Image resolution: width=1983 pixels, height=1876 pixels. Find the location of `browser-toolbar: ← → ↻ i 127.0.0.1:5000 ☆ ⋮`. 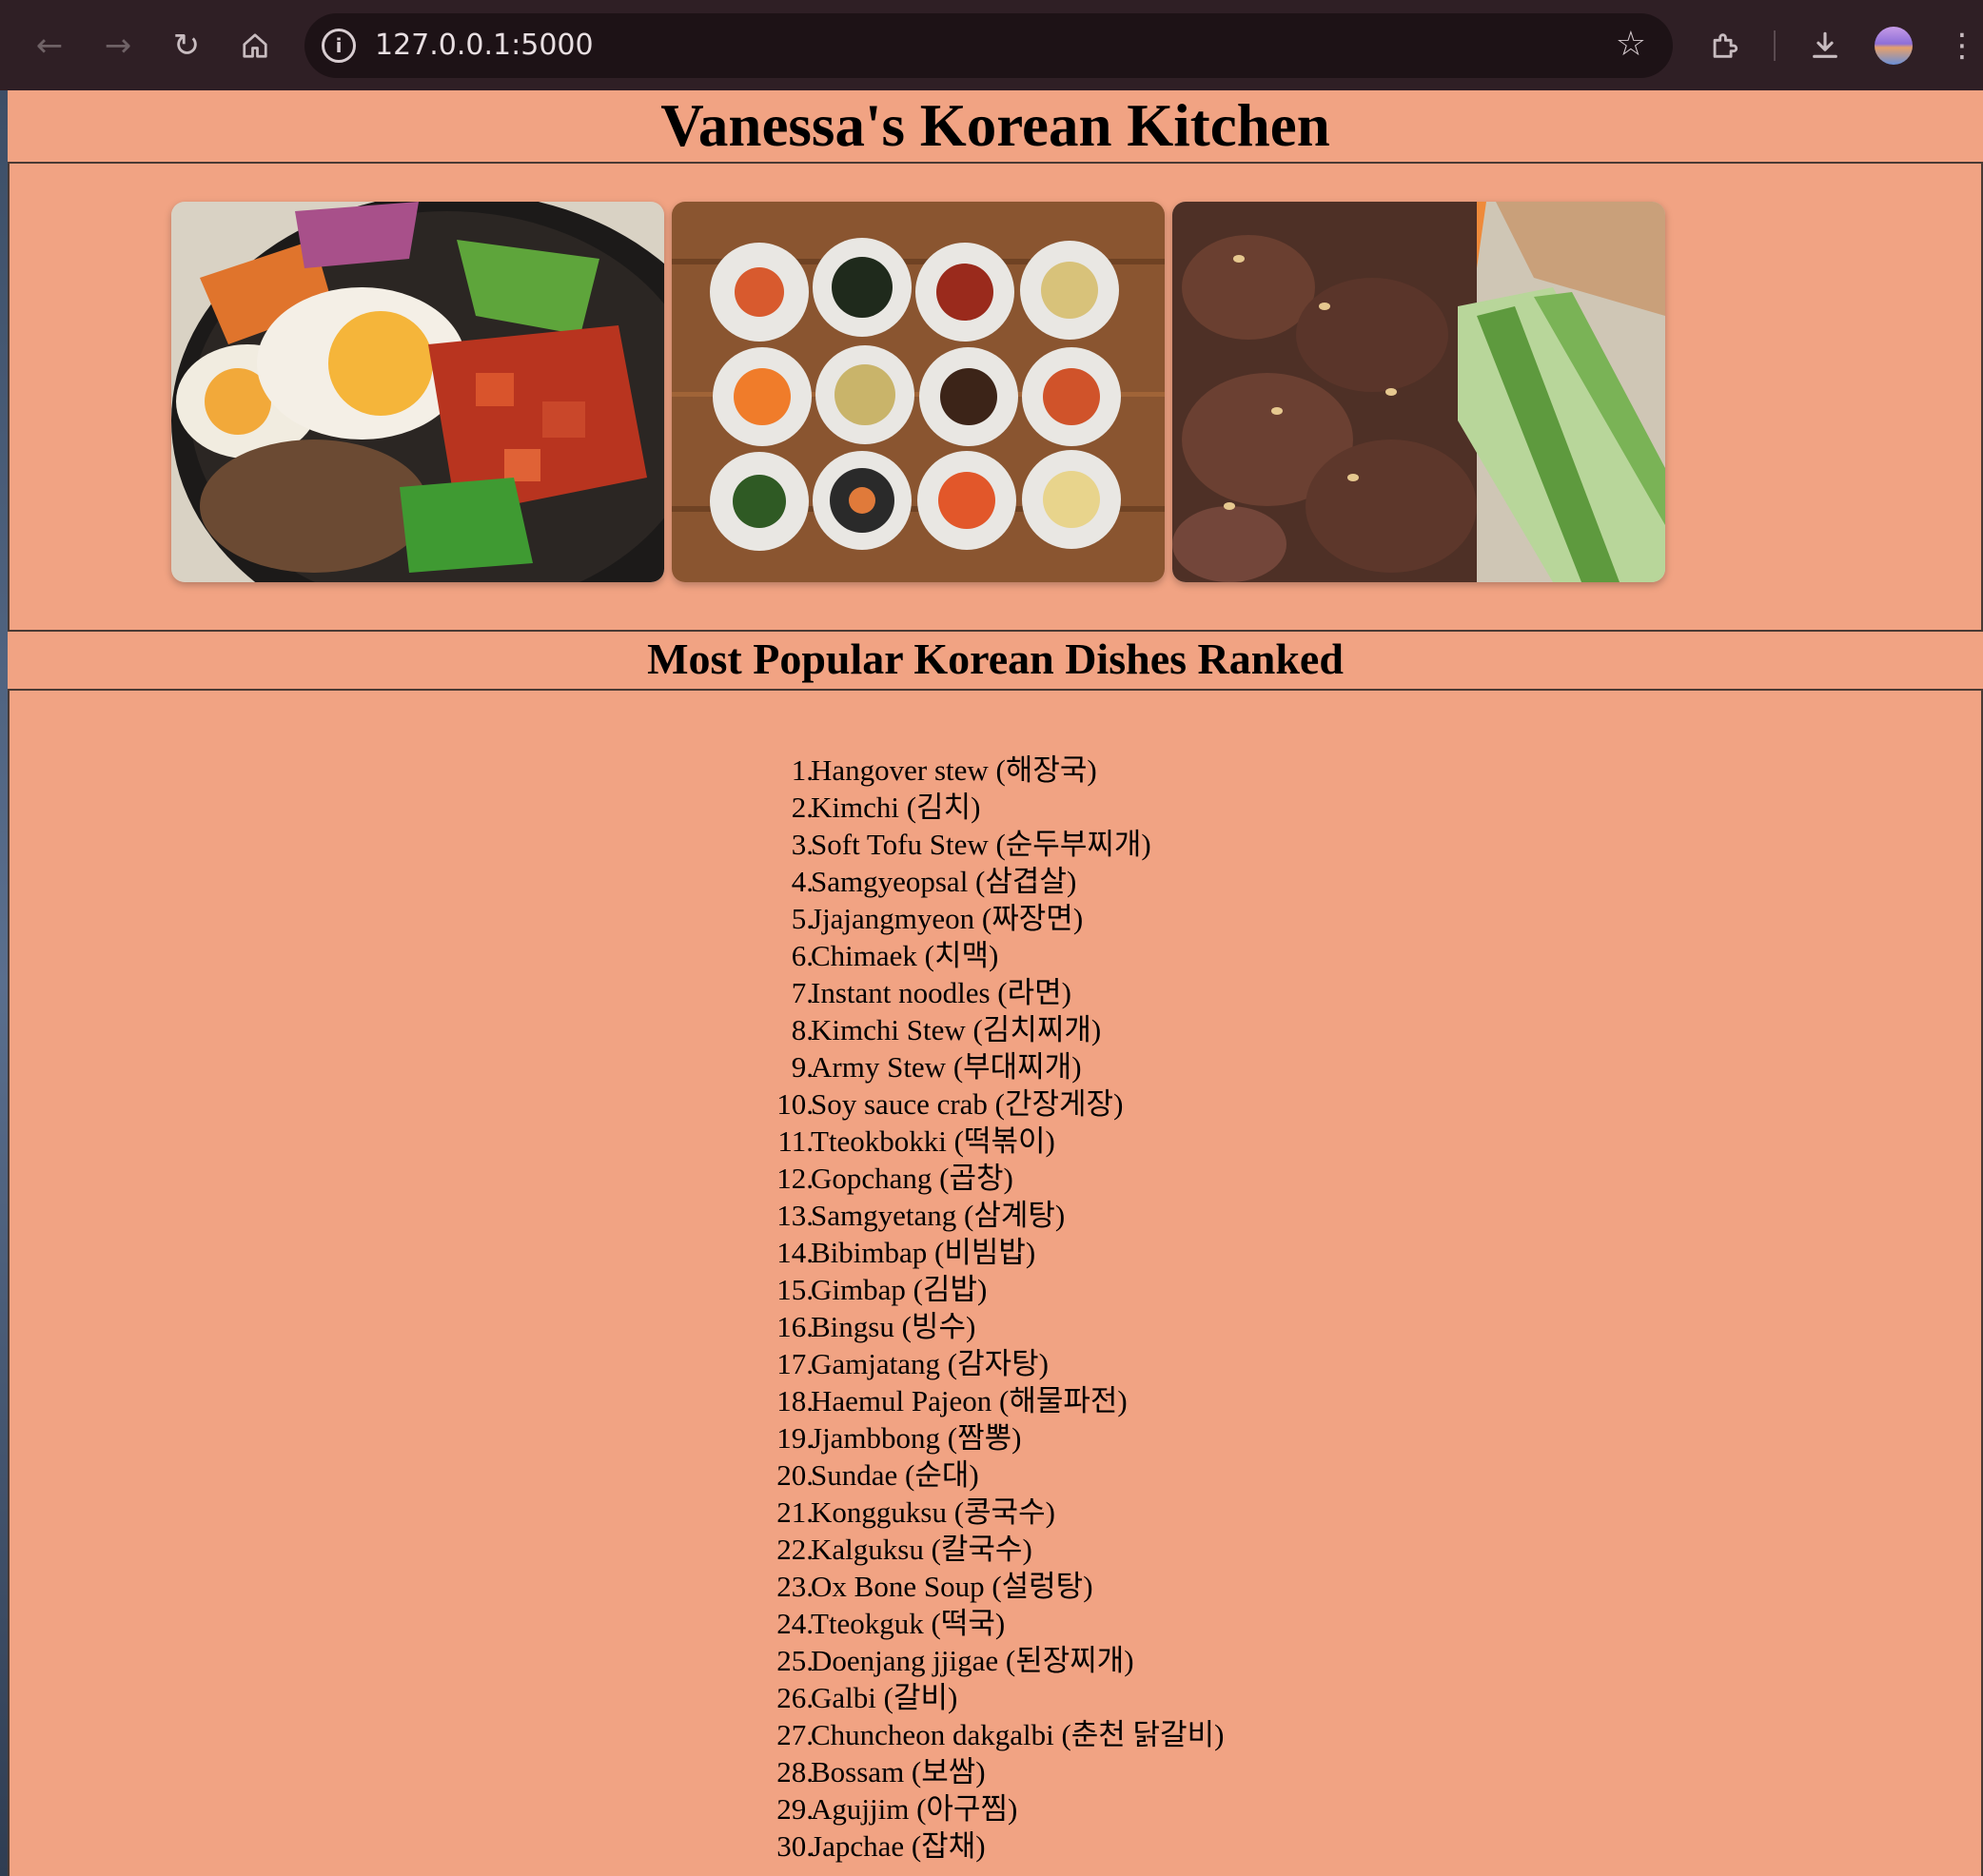

browser-toolbar: ← → ↻ i 127.0.0.1:5000 ☆ ⋮ is located at coordinates (991, 45).